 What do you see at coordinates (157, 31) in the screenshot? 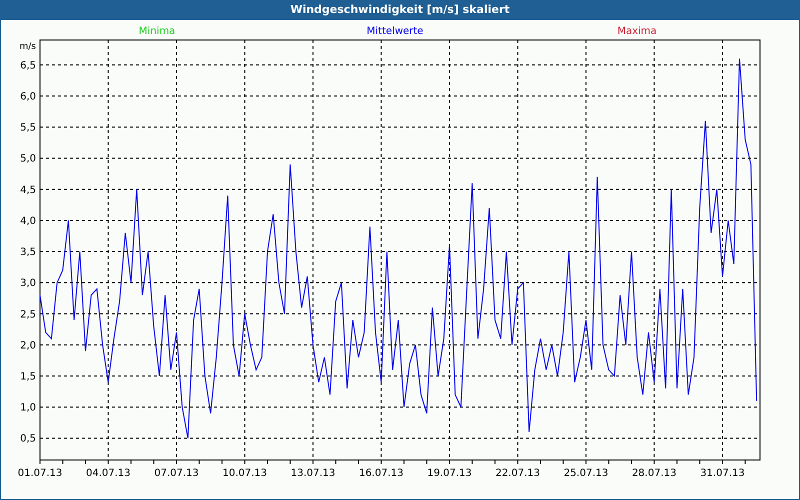
I see `legend-label: Minima` at bounding box center [157, 31].